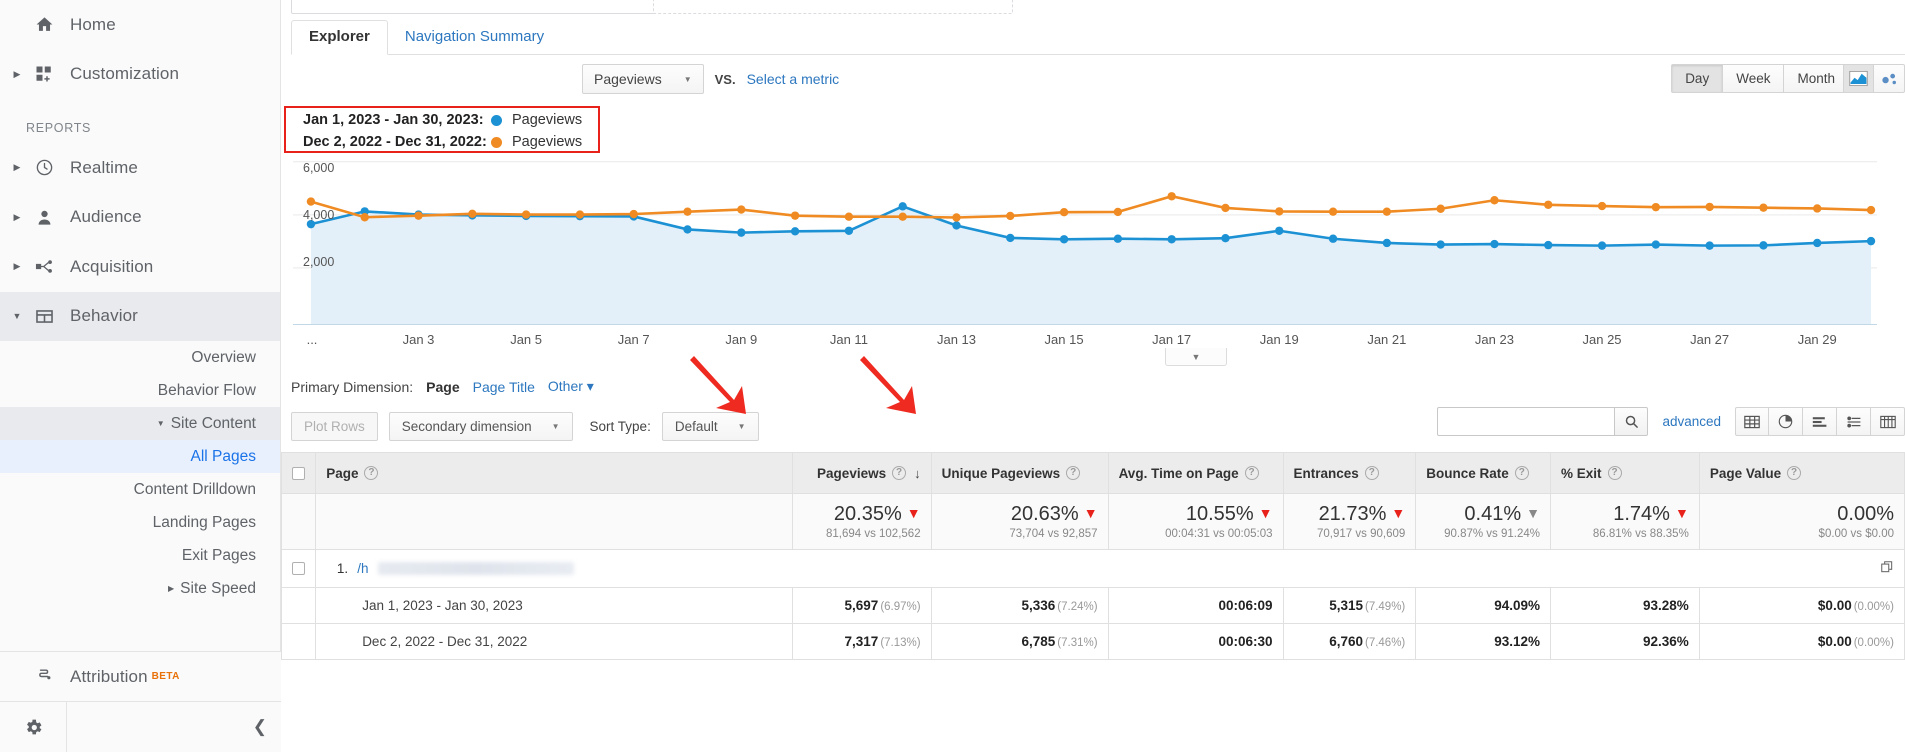 The height and width of the screenshot is (752, 1905). I want to click on row-checkbox, so click(299, 568).